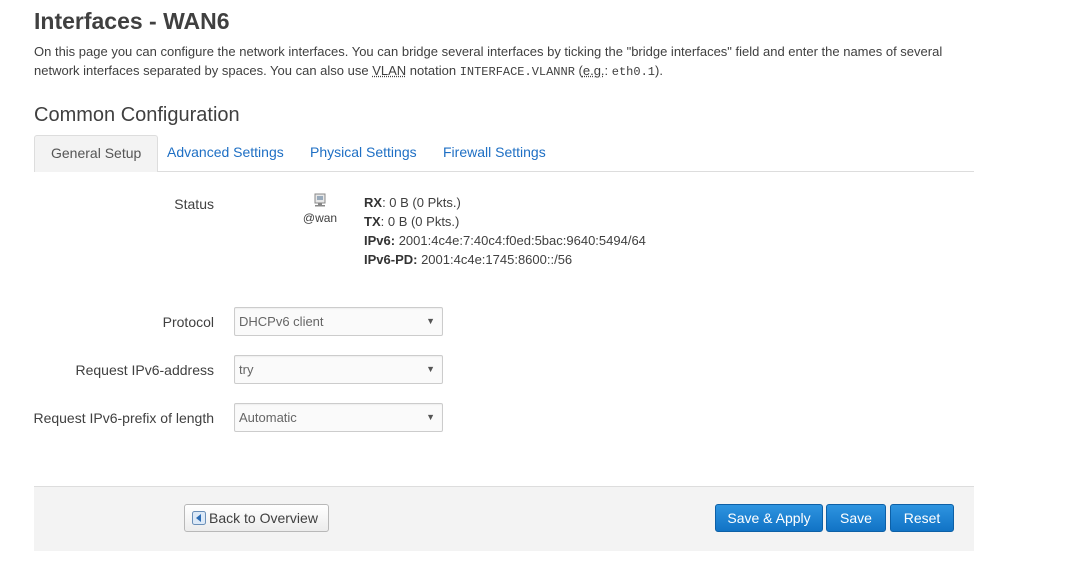 Image resolution: width=1085 pixels, height=567 pixels. What do you see at coordinates (246, 369) in the screenshot?
I see `request-address-select-value: try` at bounding box center [246, 369].